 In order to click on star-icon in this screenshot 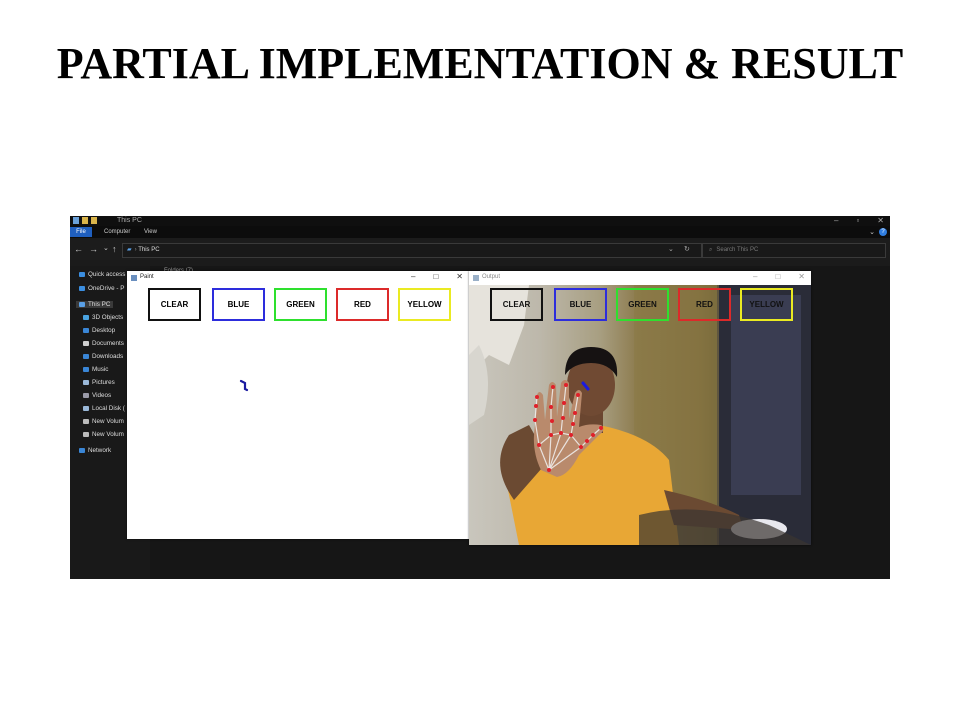, I will do `click(82, 274)`.